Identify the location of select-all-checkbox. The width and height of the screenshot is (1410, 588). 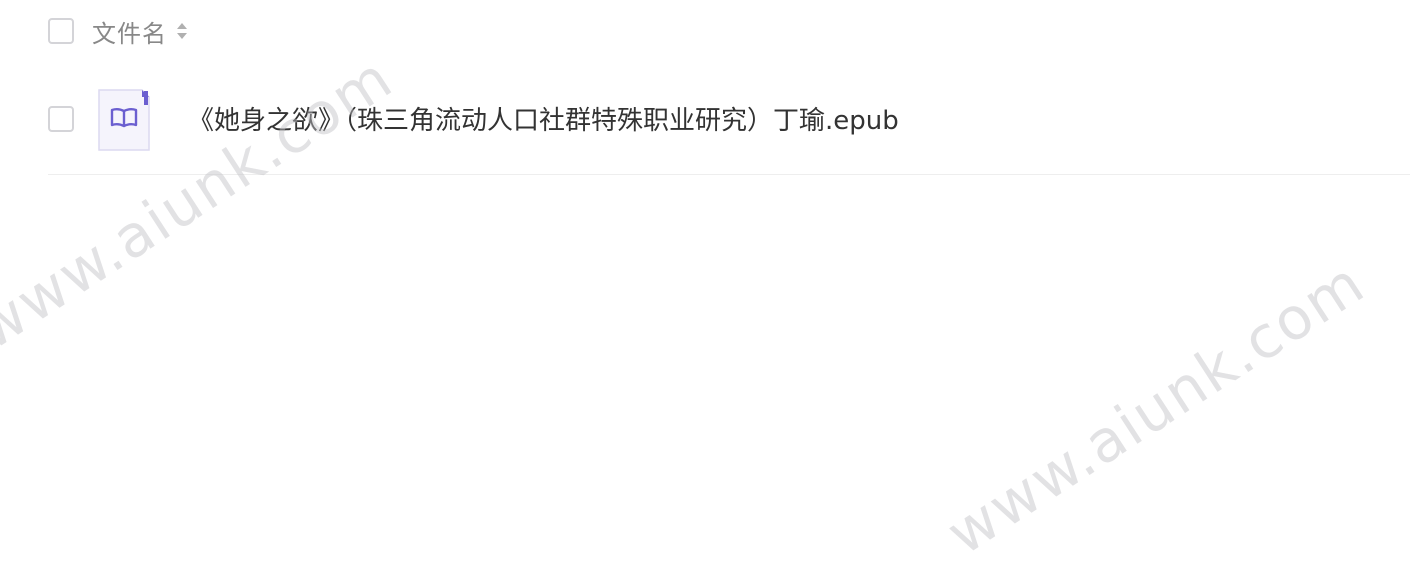
(61, 31).